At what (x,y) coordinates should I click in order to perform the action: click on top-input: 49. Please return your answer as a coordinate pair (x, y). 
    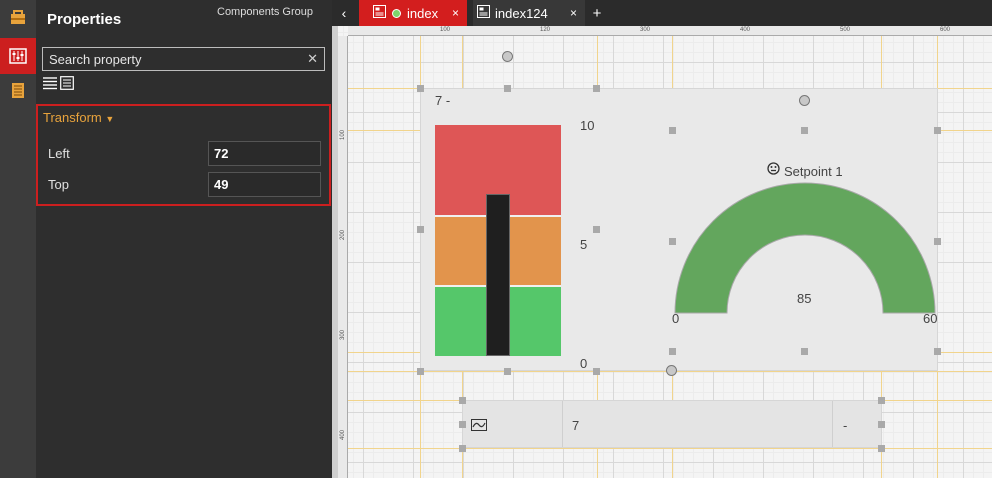
    Looking at the image, I should click on (264, 184).